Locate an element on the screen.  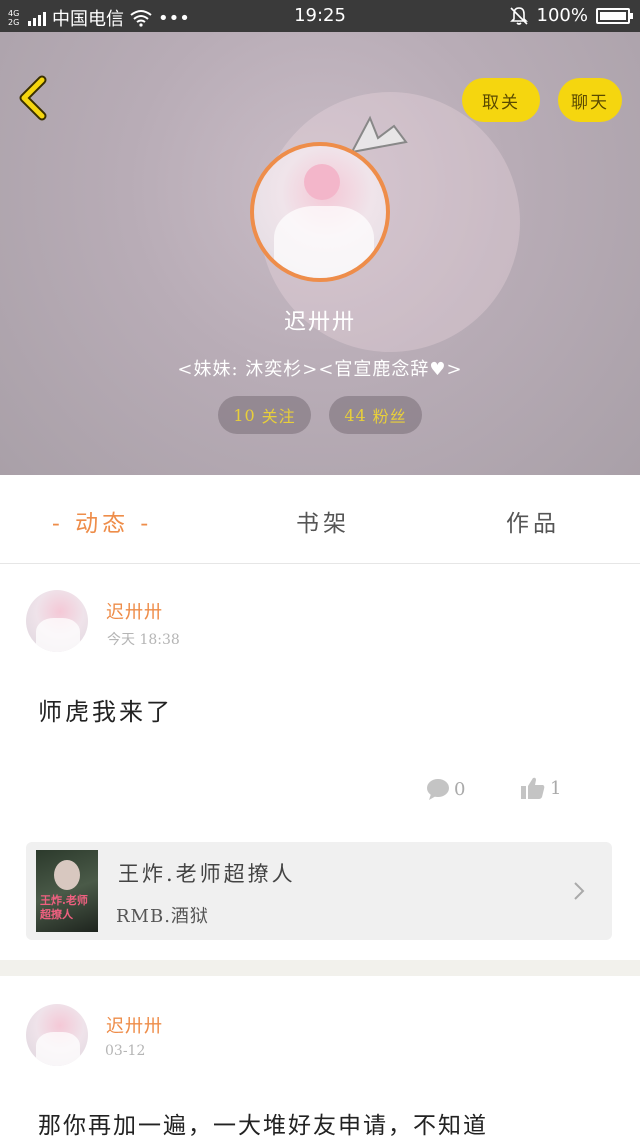
book-cover: 王炸.老师超撩人 is located at coordinates (67, 891).